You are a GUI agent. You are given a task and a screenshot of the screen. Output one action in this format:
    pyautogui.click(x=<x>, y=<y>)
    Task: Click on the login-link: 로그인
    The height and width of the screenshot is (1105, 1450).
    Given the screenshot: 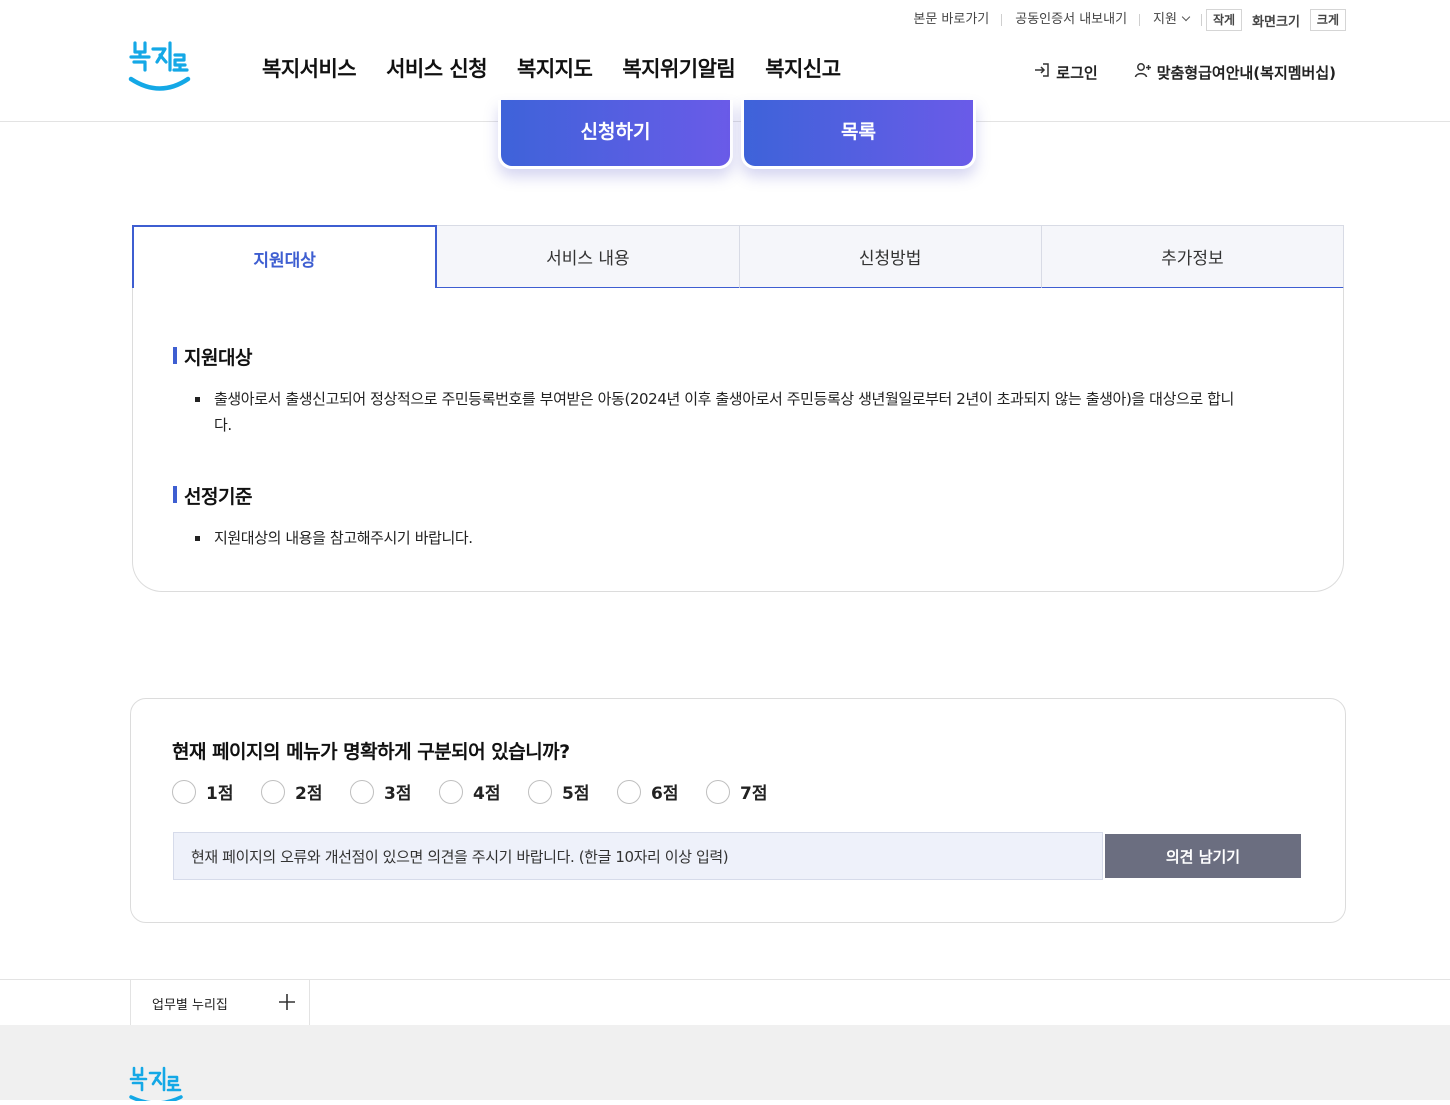 What is the action you would take?
    pyautogui.click(x=1065, y=72)
    